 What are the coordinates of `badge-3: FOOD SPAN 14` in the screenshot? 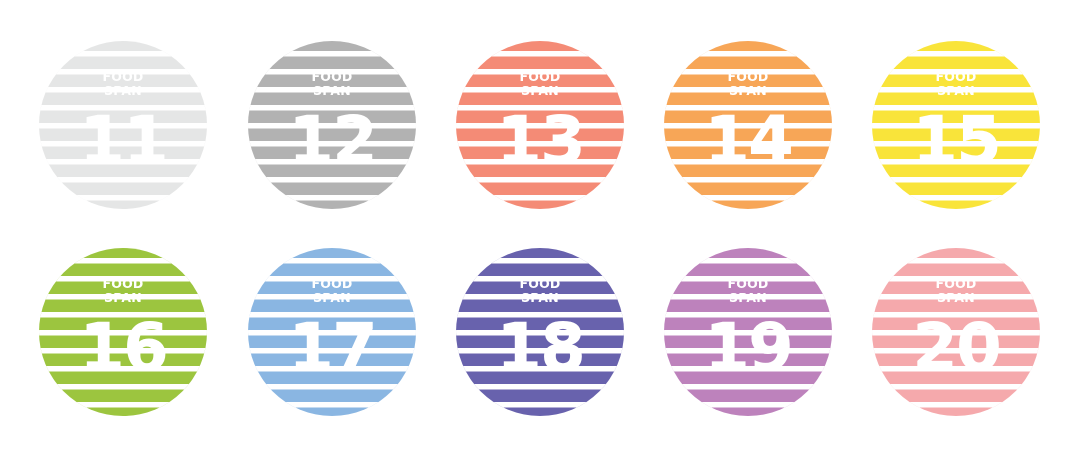 It's located at (748, 125).